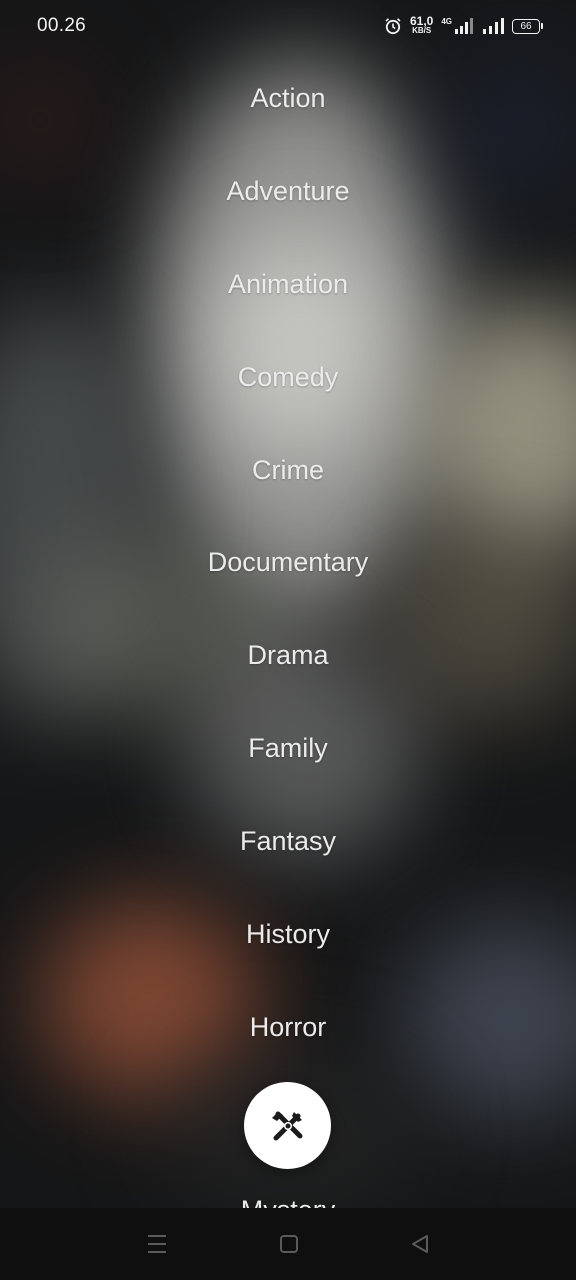 This screenshot has width=576, height=1280. Describe the element at coordinates (446, 21) in the screenshot. I see `network-type: 4G` at that location.